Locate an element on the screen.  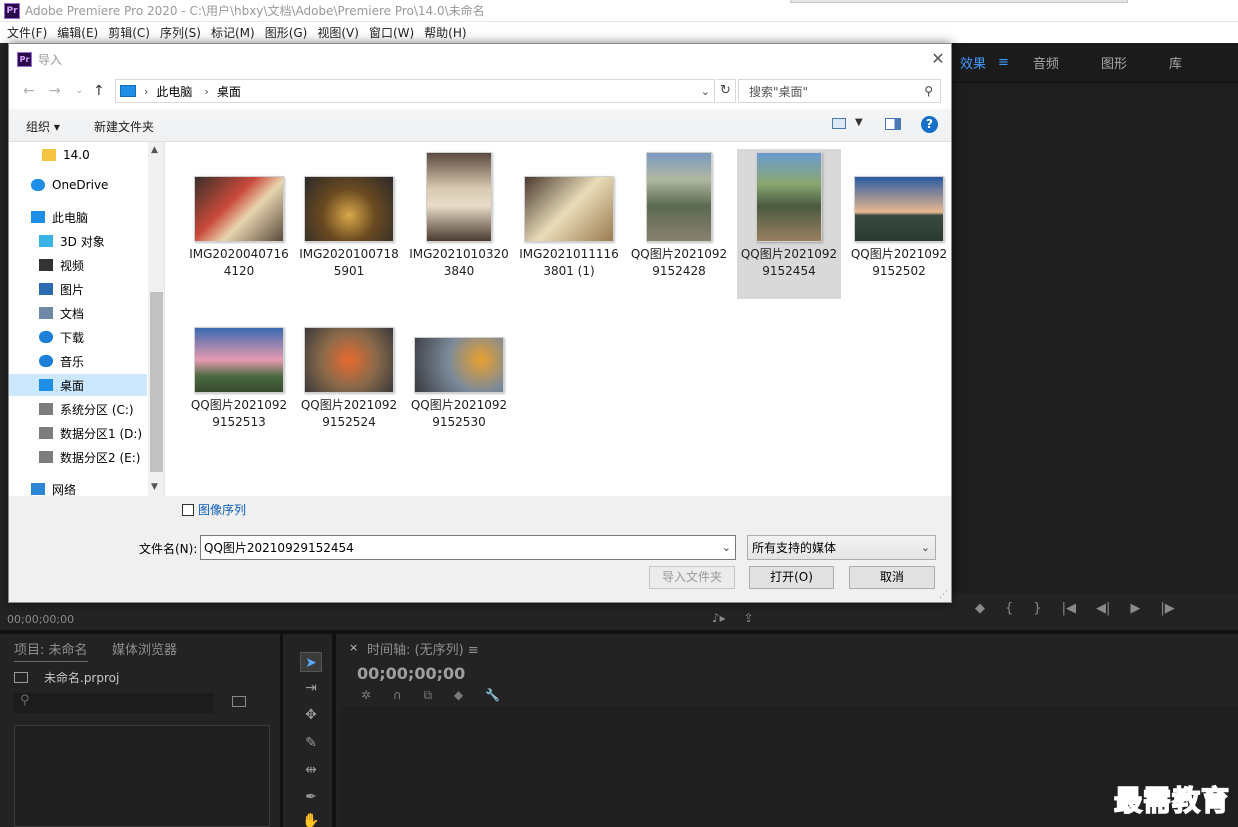
menu-markers: 标记(M) is located at coordinates (235, 32).